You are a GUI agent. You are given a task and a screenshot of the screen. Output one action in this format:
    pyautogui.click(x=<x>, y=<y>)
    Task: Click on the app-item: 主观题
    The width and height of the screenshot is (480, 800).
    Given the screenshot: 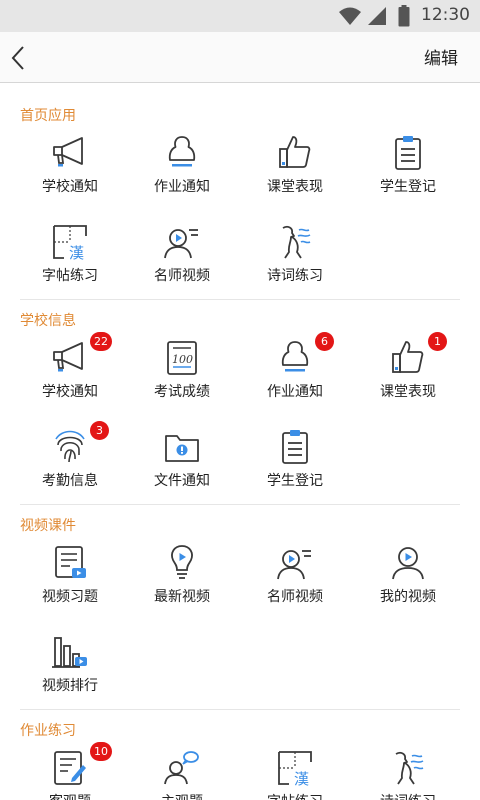 What is the action you would take?
    pyautogui.click(x=182, y=774)
    